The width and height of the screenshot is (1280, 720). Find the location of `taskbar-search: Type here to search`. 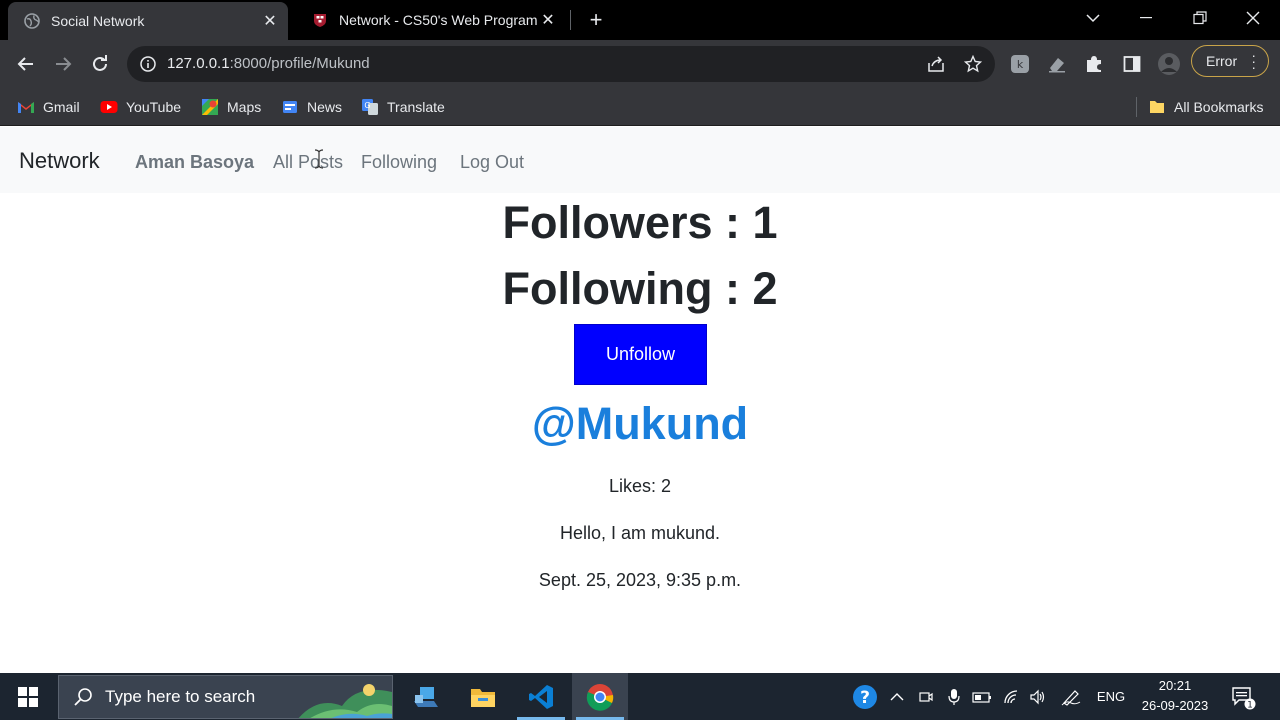

taskbar-search: Type here to search is located at coordinates (225, 697).